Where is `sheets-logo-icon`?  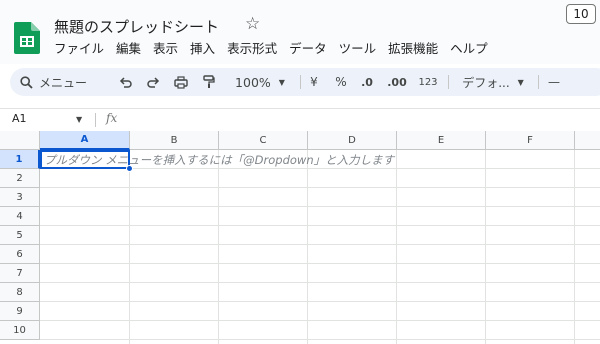
sheets-logo-icon is located at coordinates (27, 38).